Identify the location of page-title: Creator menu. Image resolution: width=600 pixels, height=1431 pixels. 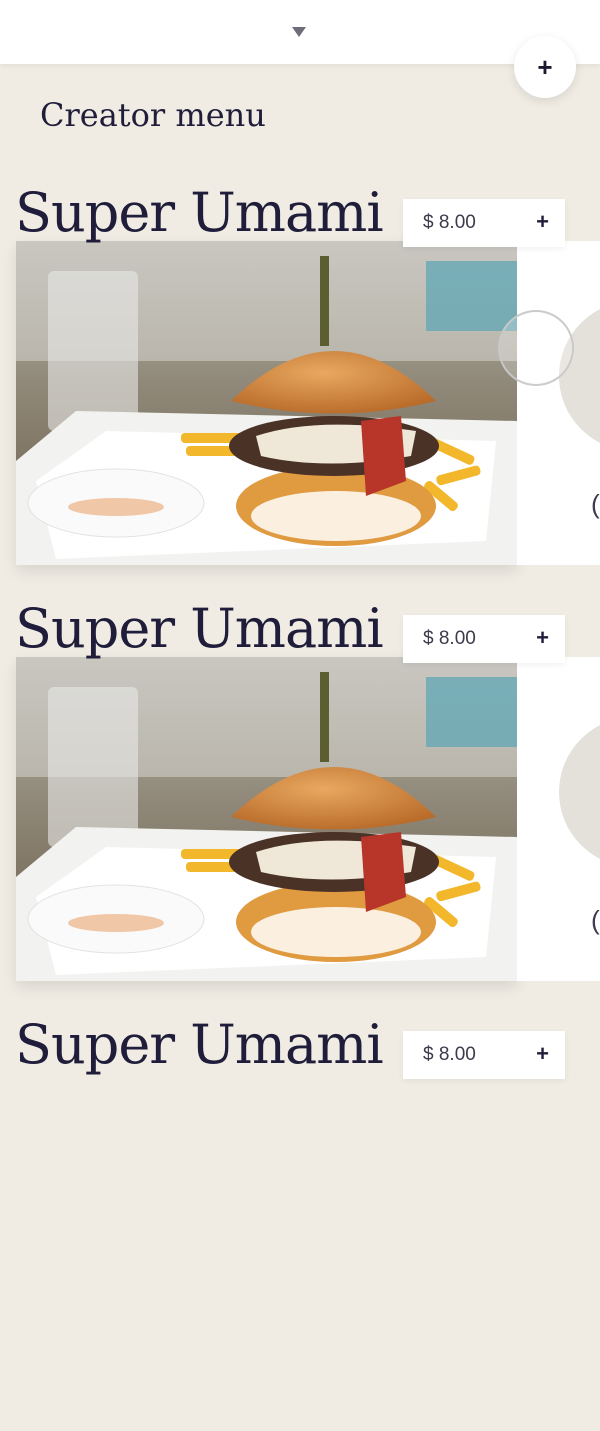
(153, 115).